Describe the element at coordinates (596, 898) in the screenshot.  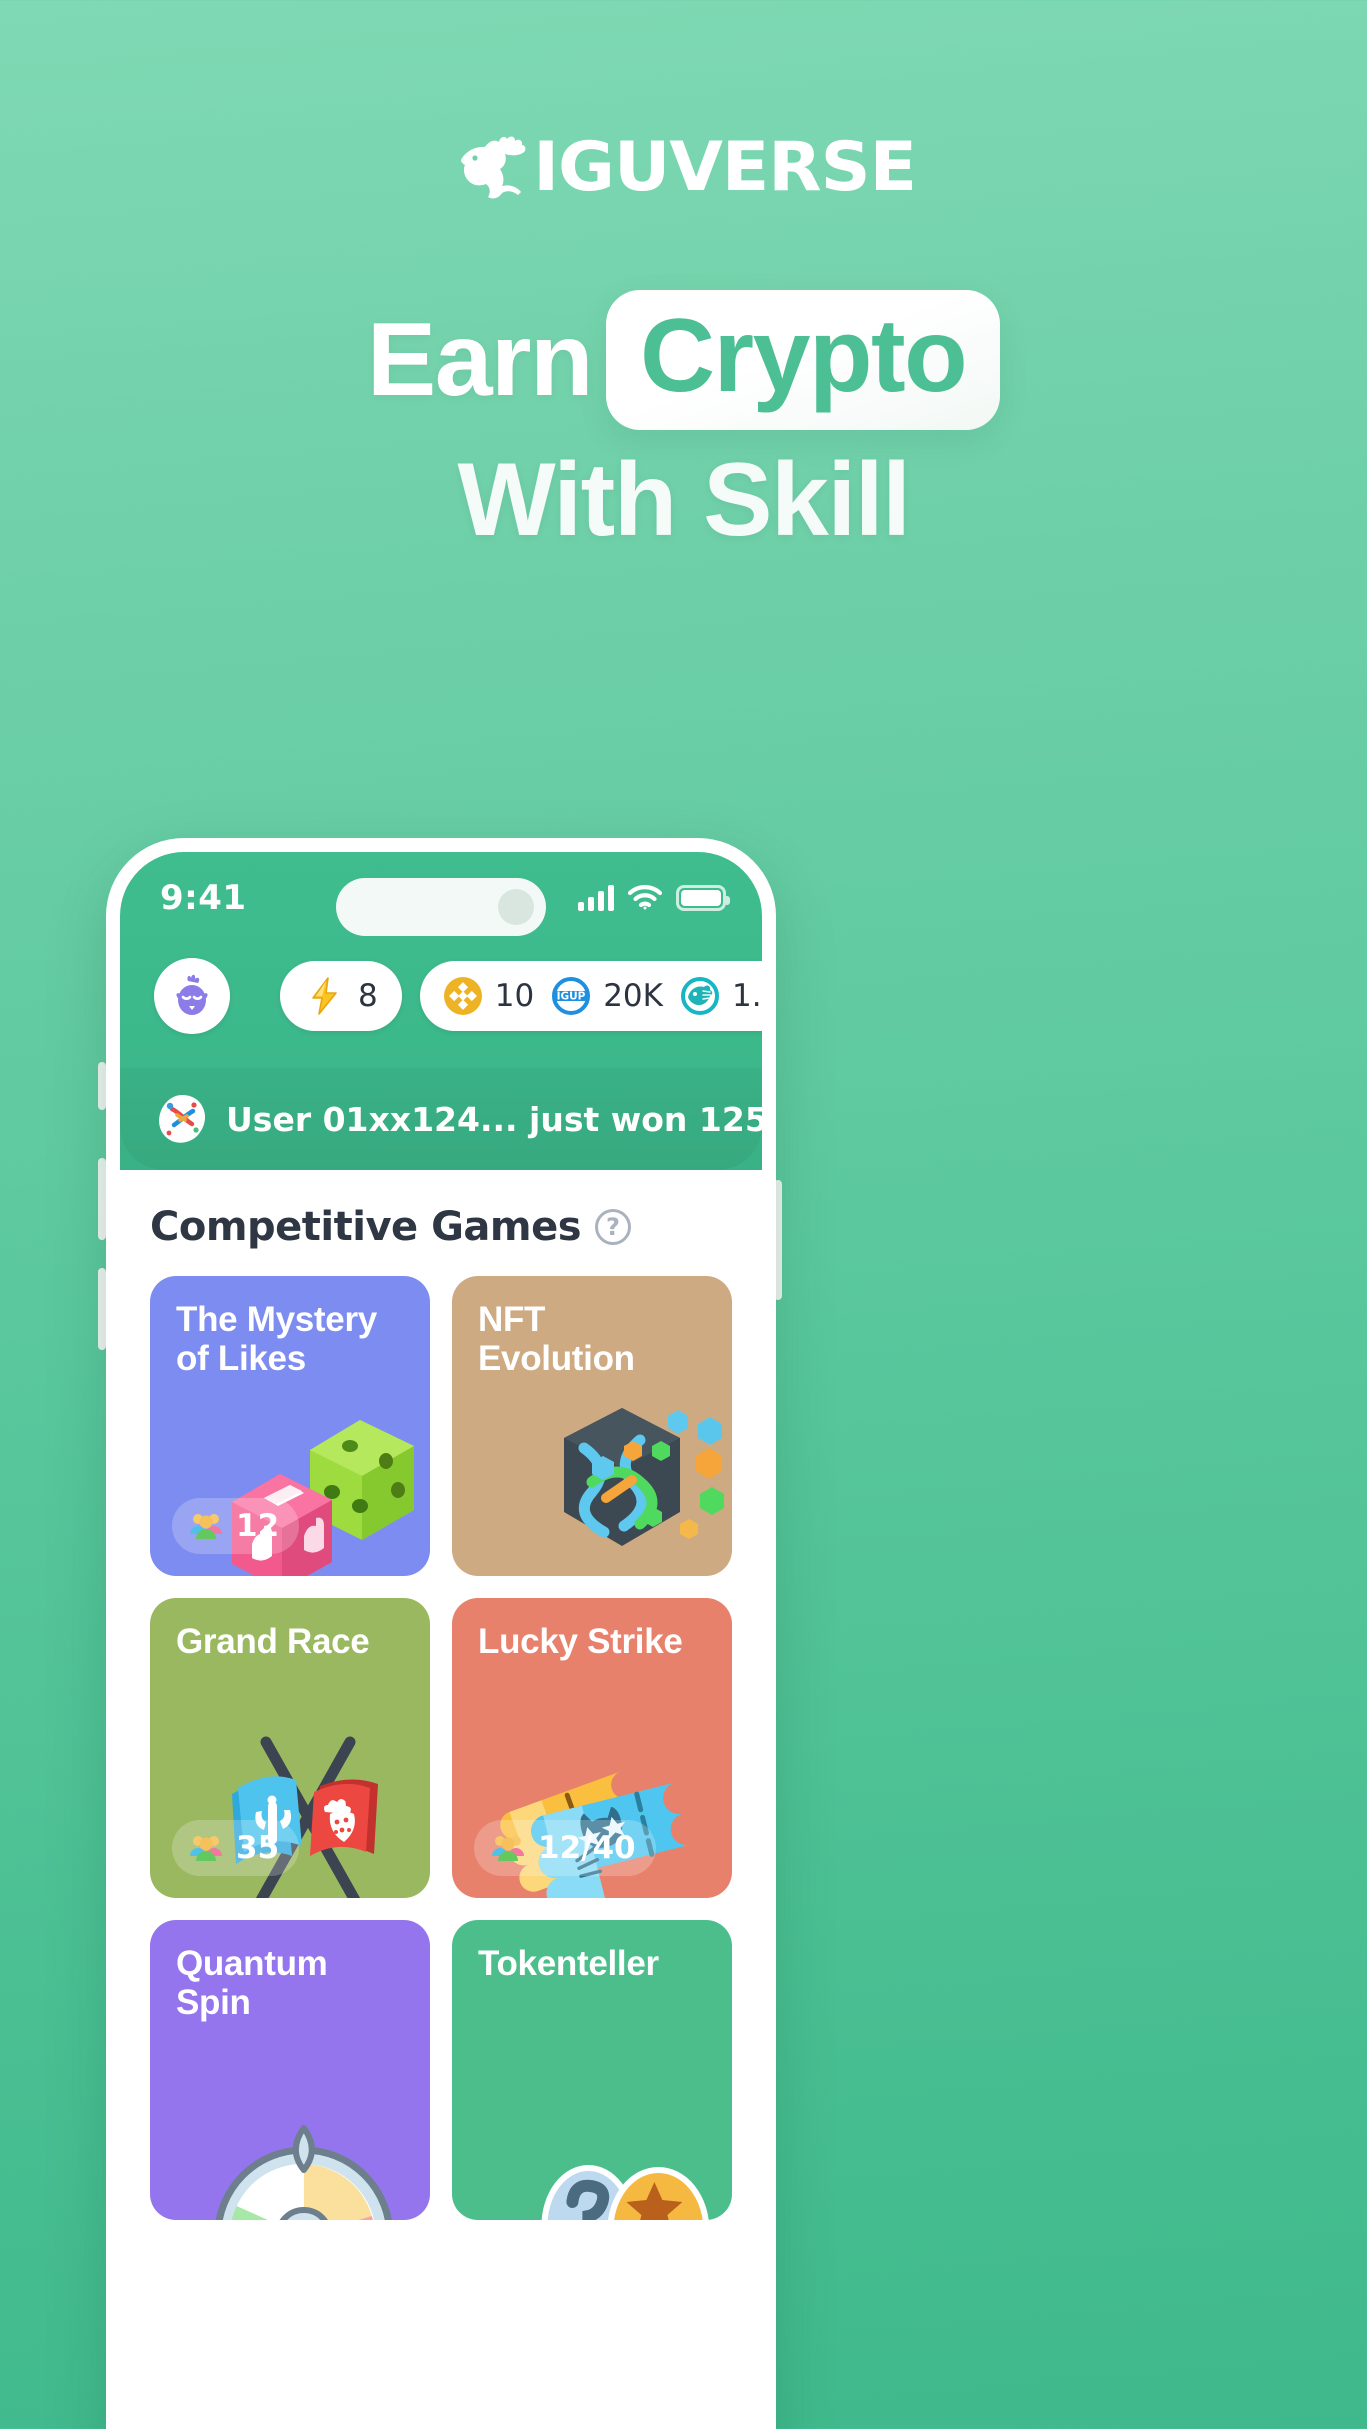
I see `cellular-signal-icon` at that location.